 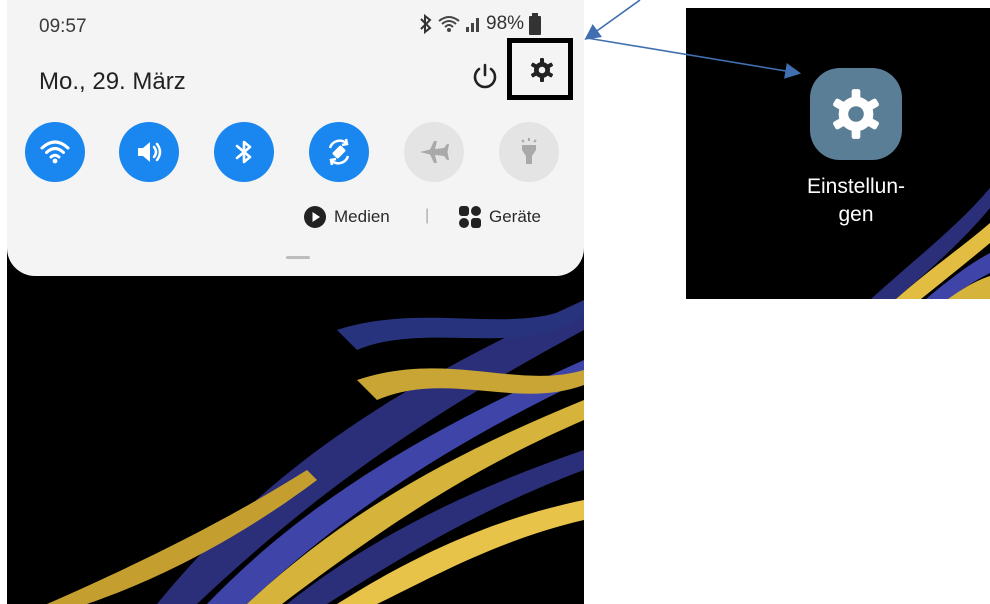 What do you see at coordinates (505, 23) in the screenshot?
I see `battery-percent: 98%` at bounding box center [505, 23].